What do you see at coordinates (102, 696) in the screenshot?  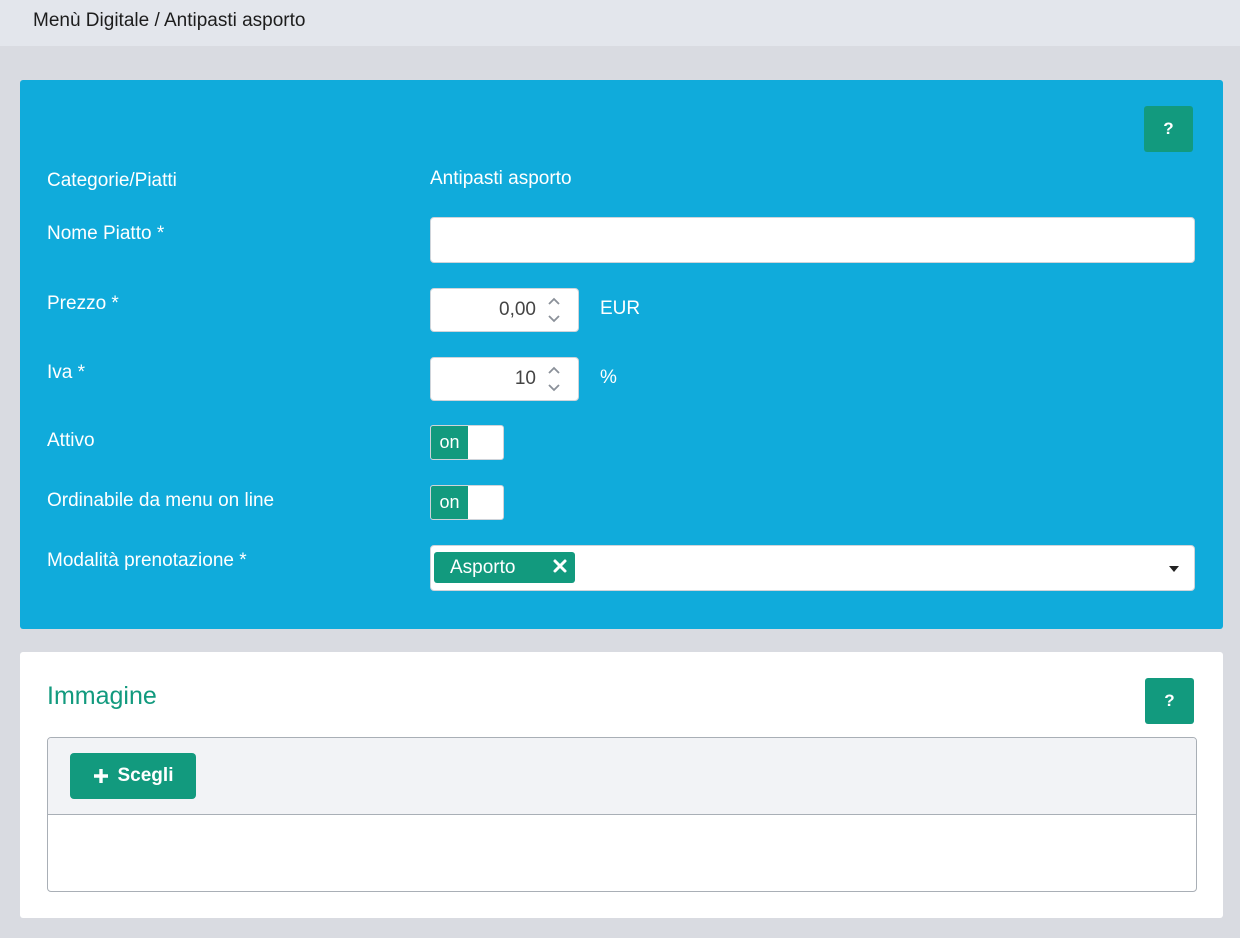 I see `image-panel-title: Immagine` at bounding box center [102, 696].